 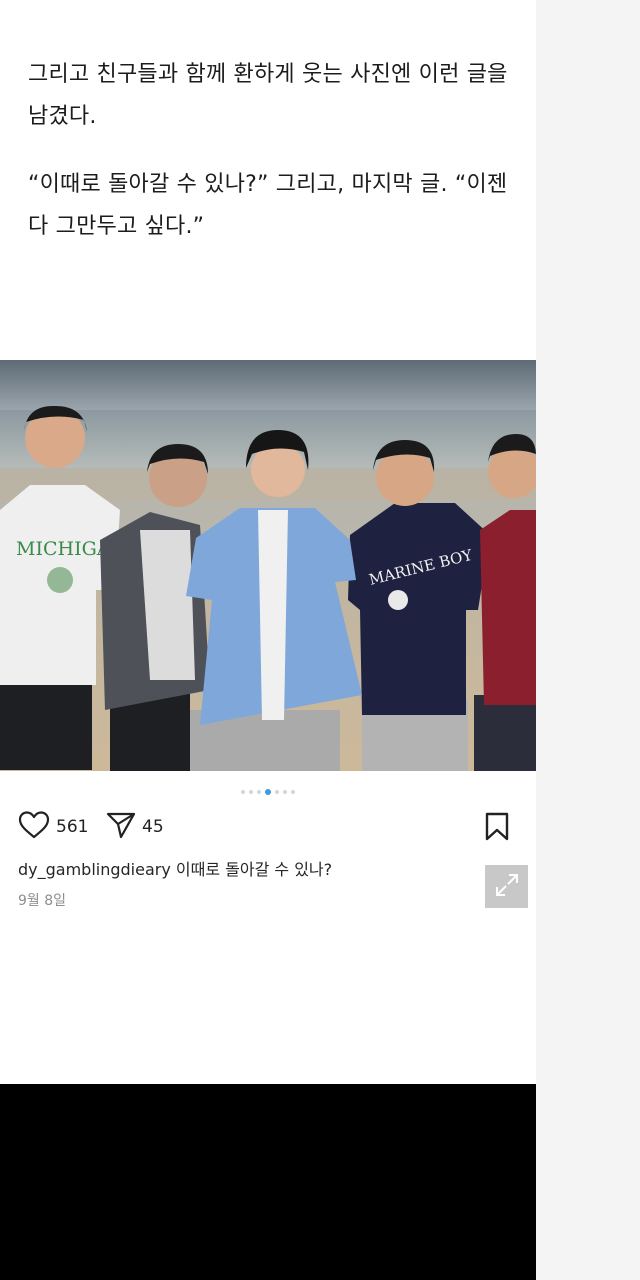 What do you see at coordinates (94, 869) in the screenshot?
I see `username-link: dy_gamblingdieary` at bounding box center [94, 869].